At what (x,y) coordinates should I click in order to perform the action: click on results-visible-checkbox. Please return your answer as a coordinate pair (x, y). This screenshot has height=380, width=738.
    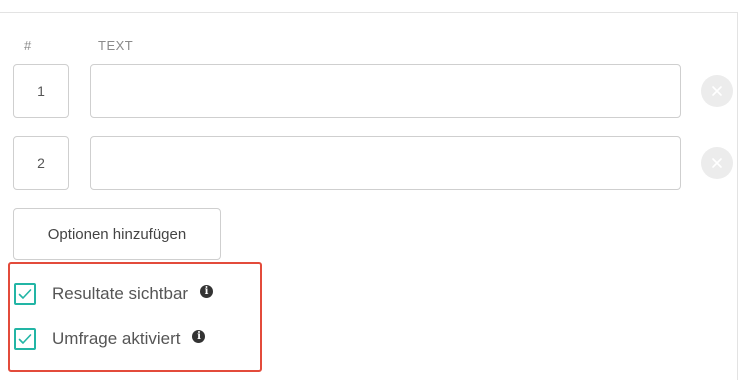
    Looking at the image, I should click on (25, 294).